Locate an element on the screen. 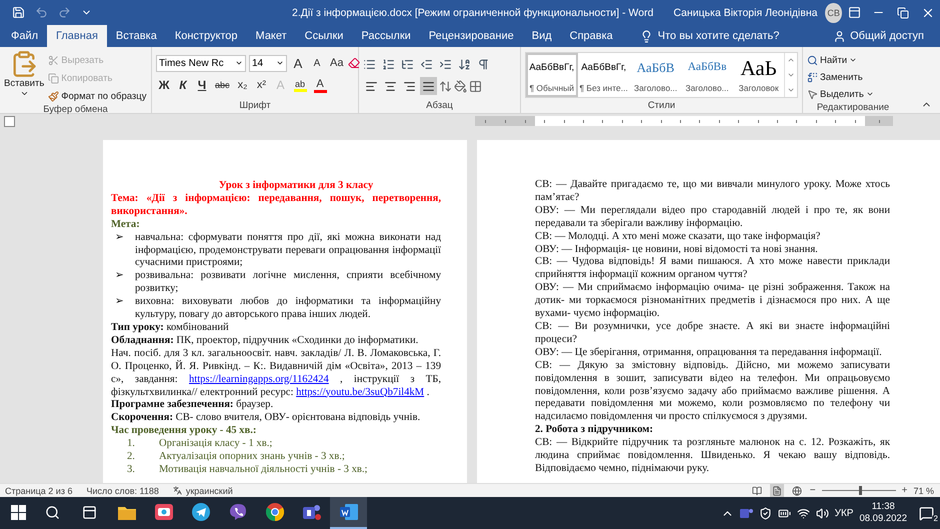 This screenshot has width=940, height=529. ribbon-tab: Рассылки is located at coordinates (386, 36).